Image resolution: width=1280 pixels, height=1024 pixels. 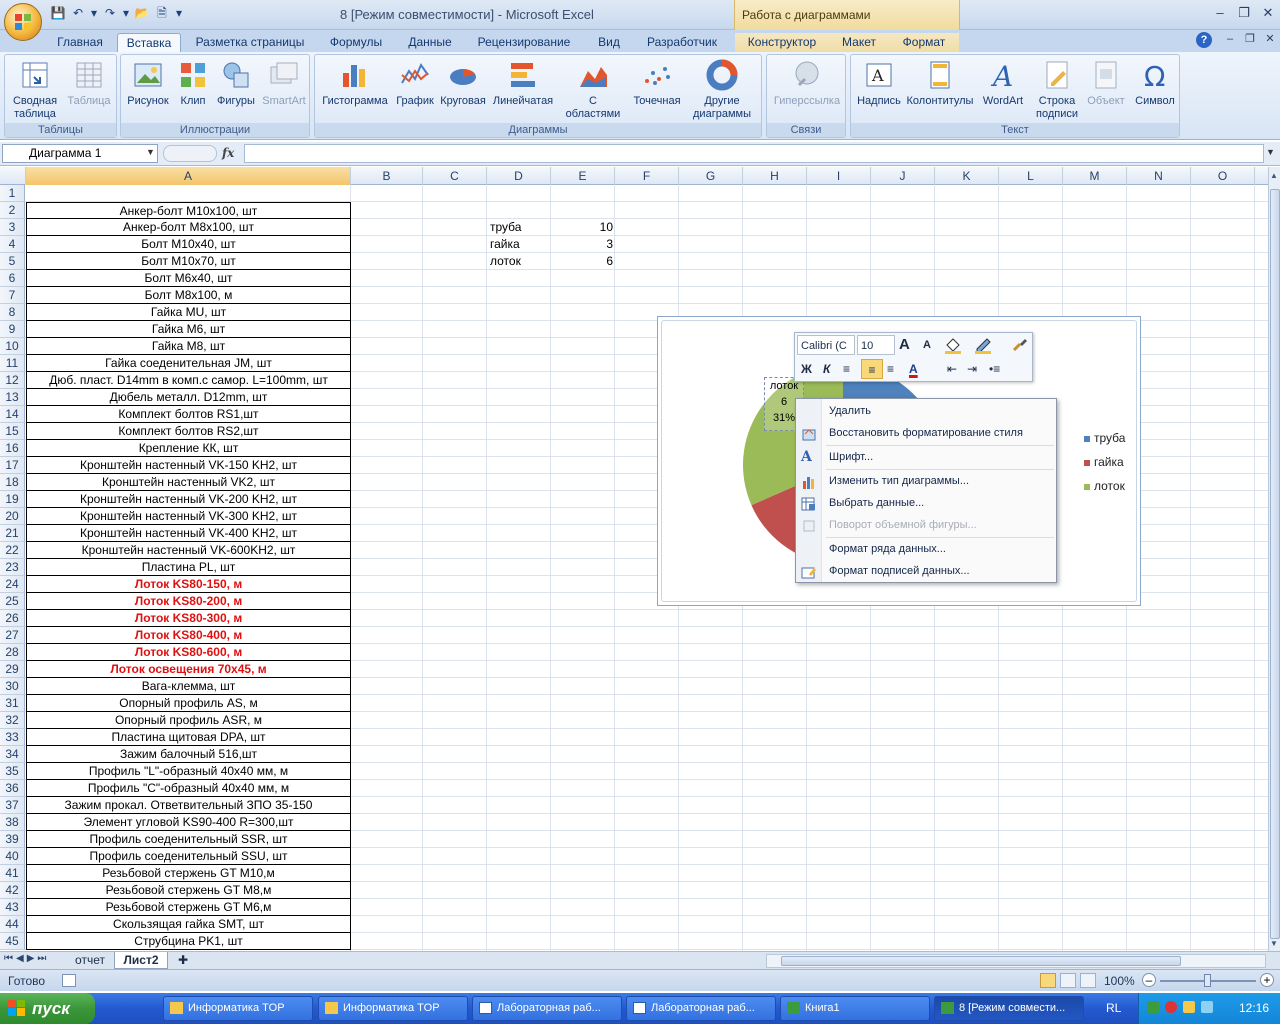 I want to click on row-header-6: 6, so click(x=12, y=278).